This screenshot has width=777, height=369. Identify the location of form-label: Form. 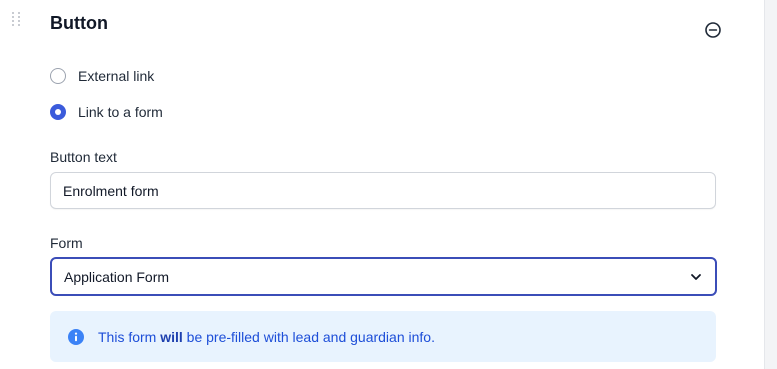
(66, 243).